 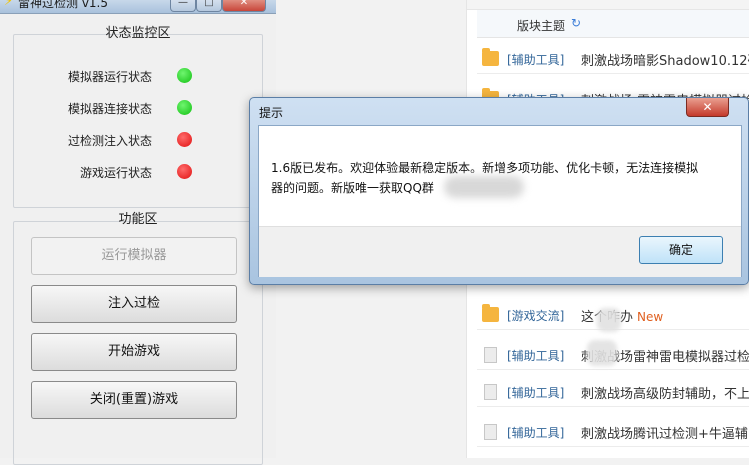 What do you see at coordinates (650, 317) in the screenshot?
I see `new-badge: New` at bounding box center [650, 317].